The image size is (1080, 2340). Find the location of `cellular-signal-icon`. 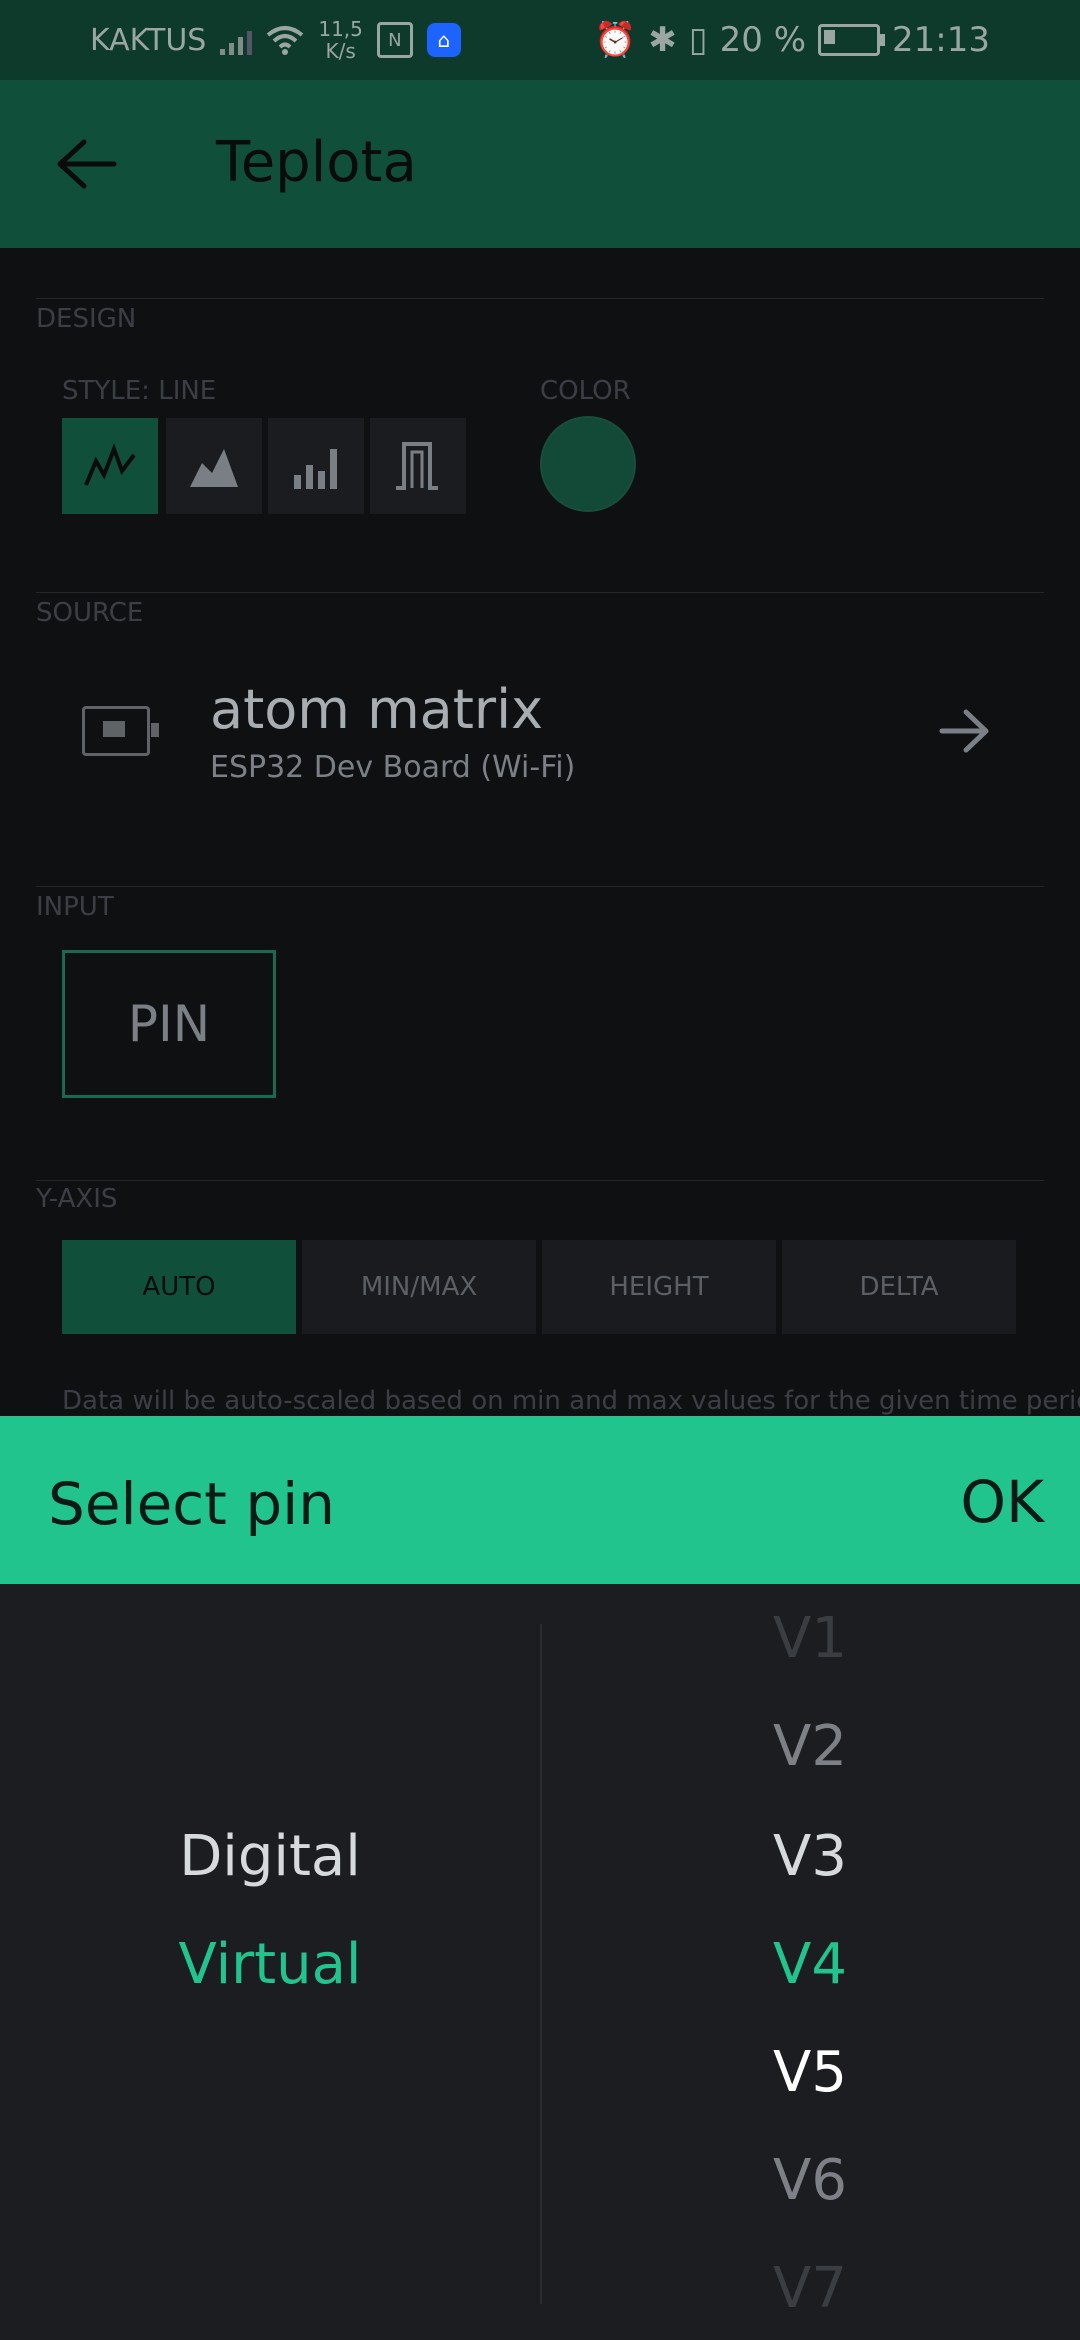

cellular-signal-icon is located at coordinates (236, 40).